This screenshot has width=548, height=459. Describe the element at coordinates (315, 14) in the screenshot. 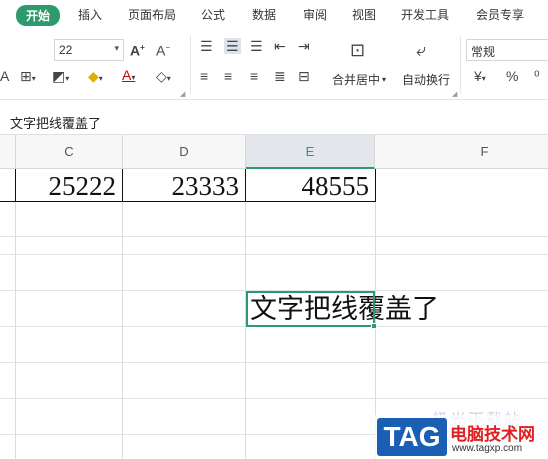

I see `tab-review: 审阅` at that location.